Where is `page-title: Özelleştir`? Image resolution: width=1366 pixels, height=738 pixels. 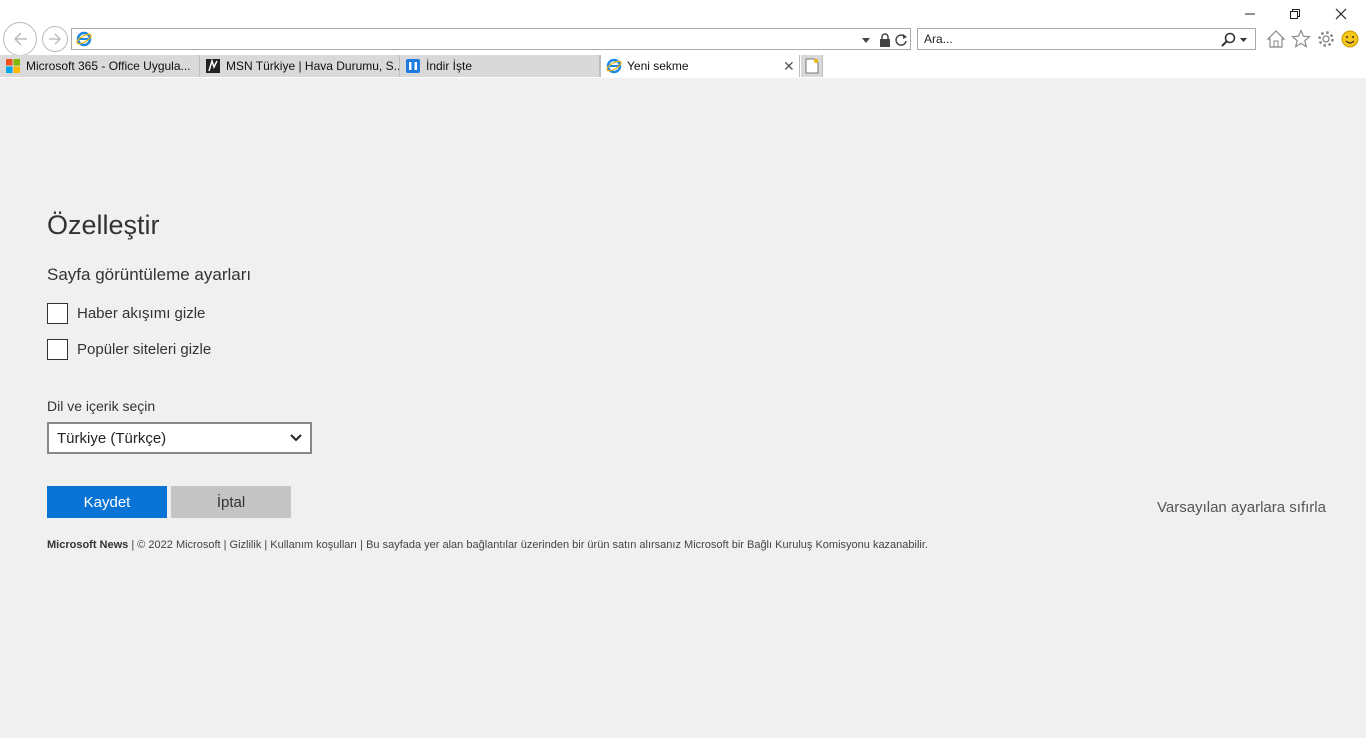 page-title: Özelleştir is located at coordinates (103, 225).